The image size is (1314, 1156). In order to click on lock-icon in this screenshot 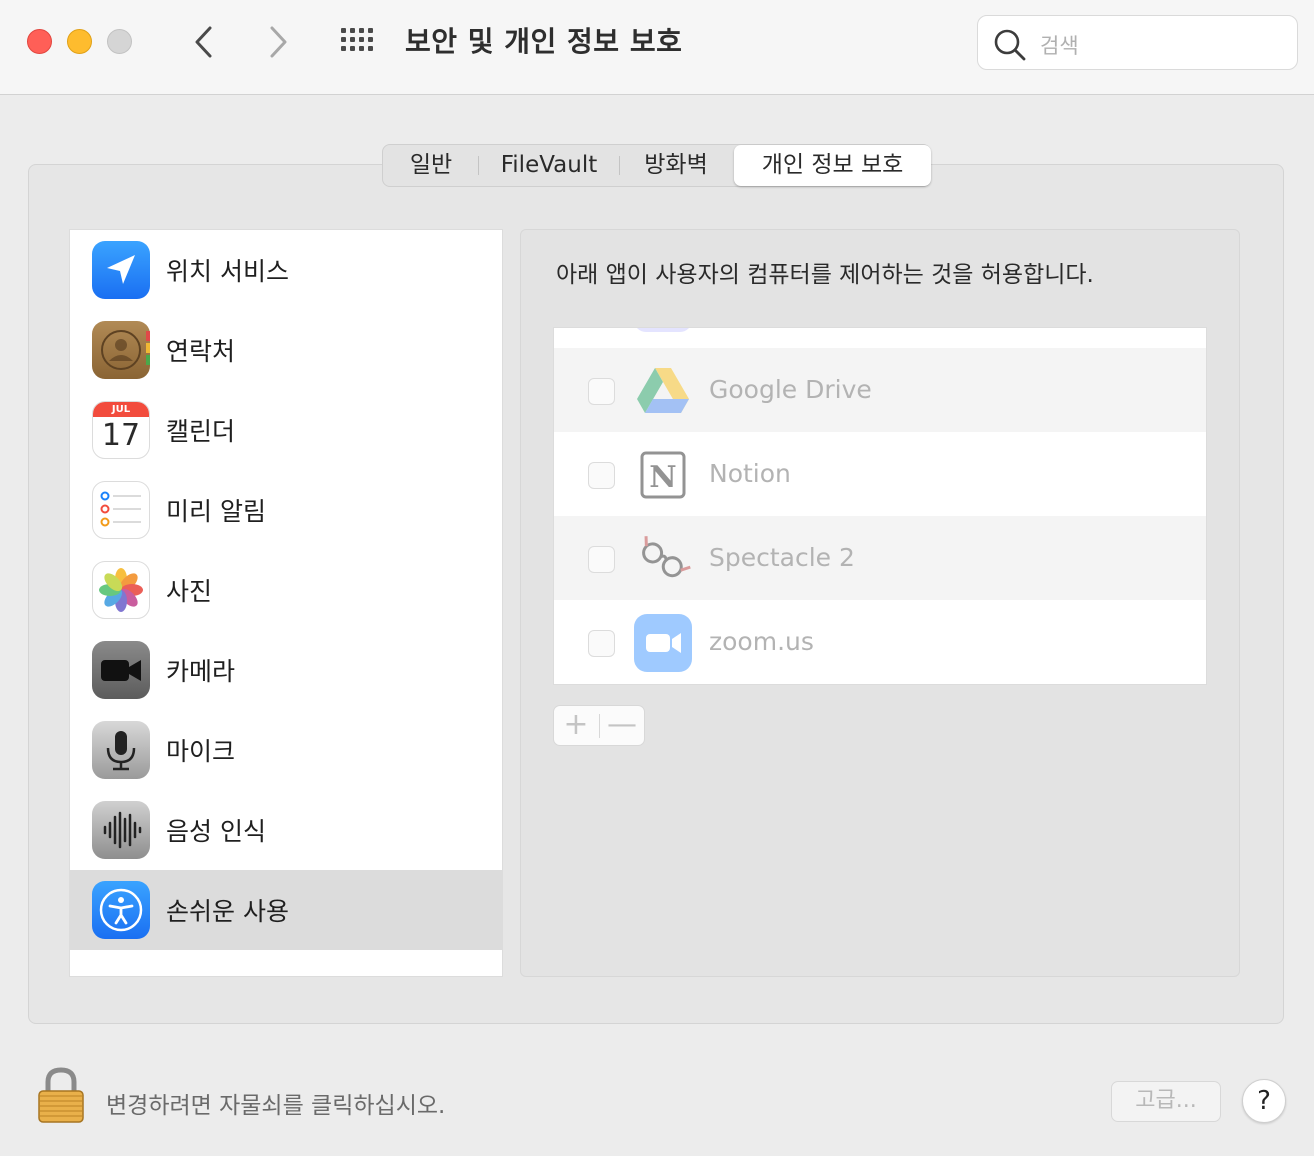, I will do `click(61, 1095)`.